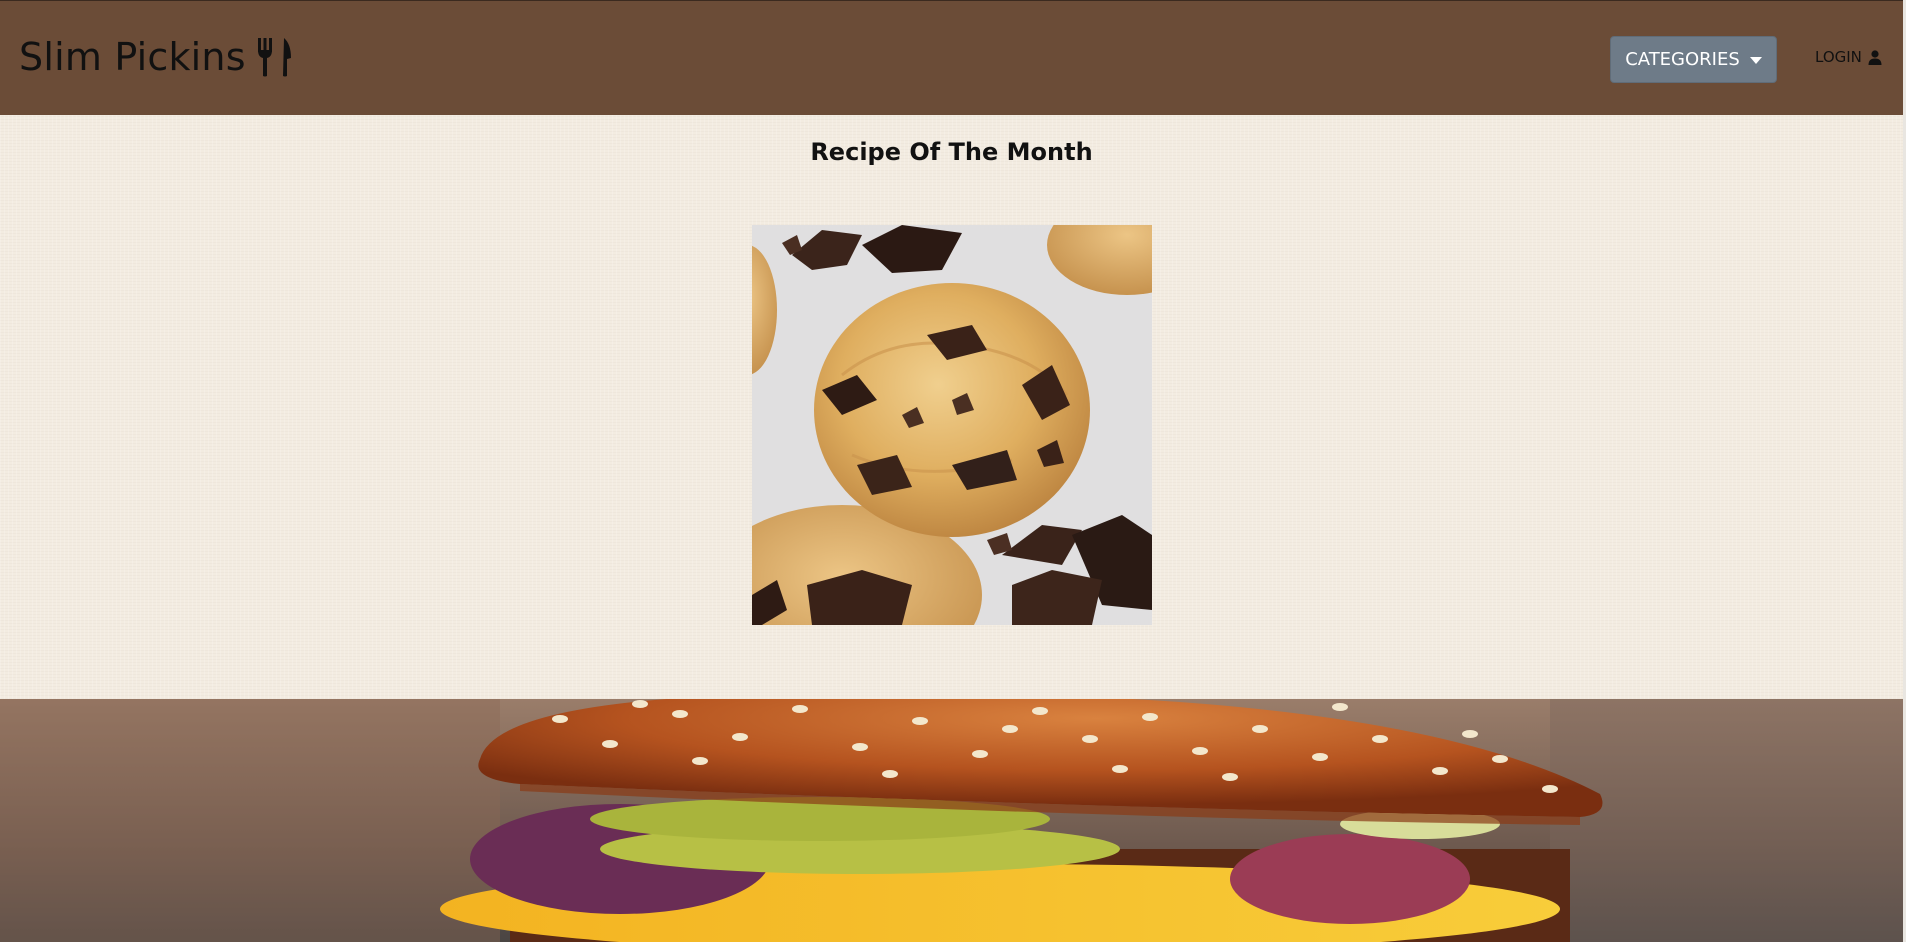 This screenshot has width=1906, height=942. I want to click on user-icon, so click(1875, 57).